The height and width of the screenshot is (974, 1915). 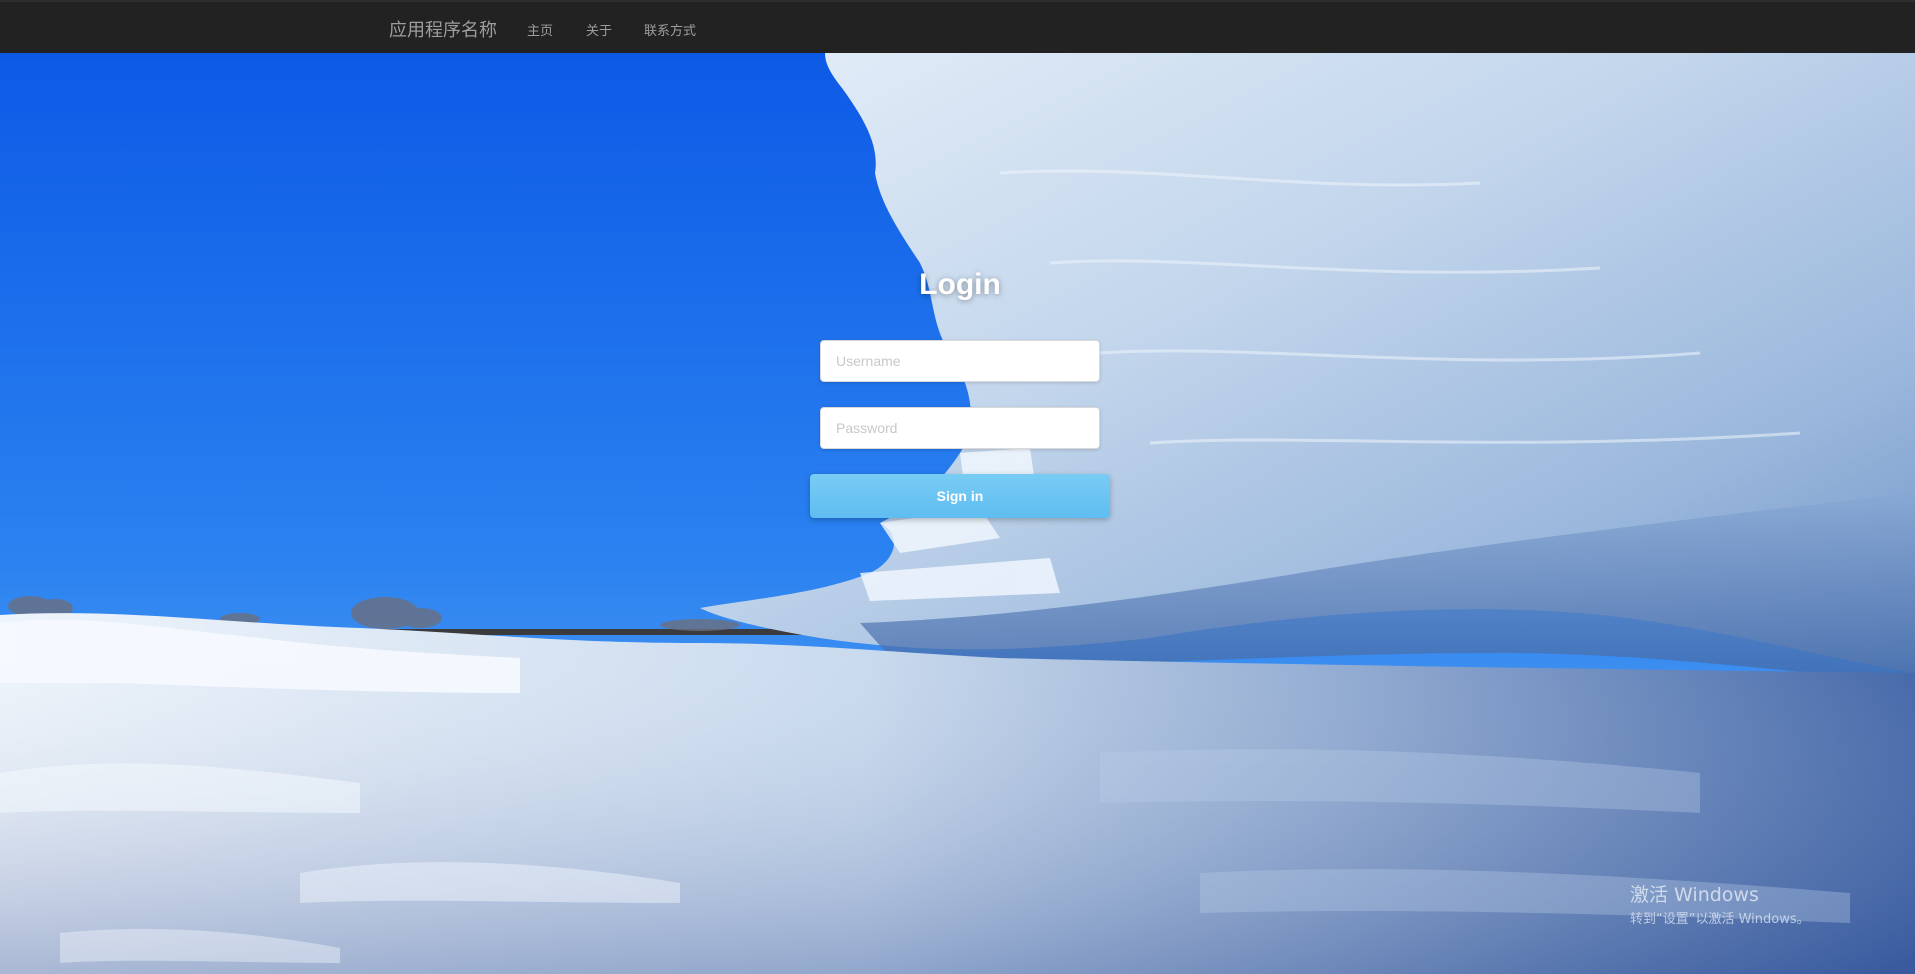 What do you see at coordinates (1694, 895) in the screenshot?
I see `windows-activation-title: 激活 Windows` at bounding box center [1694, 895].